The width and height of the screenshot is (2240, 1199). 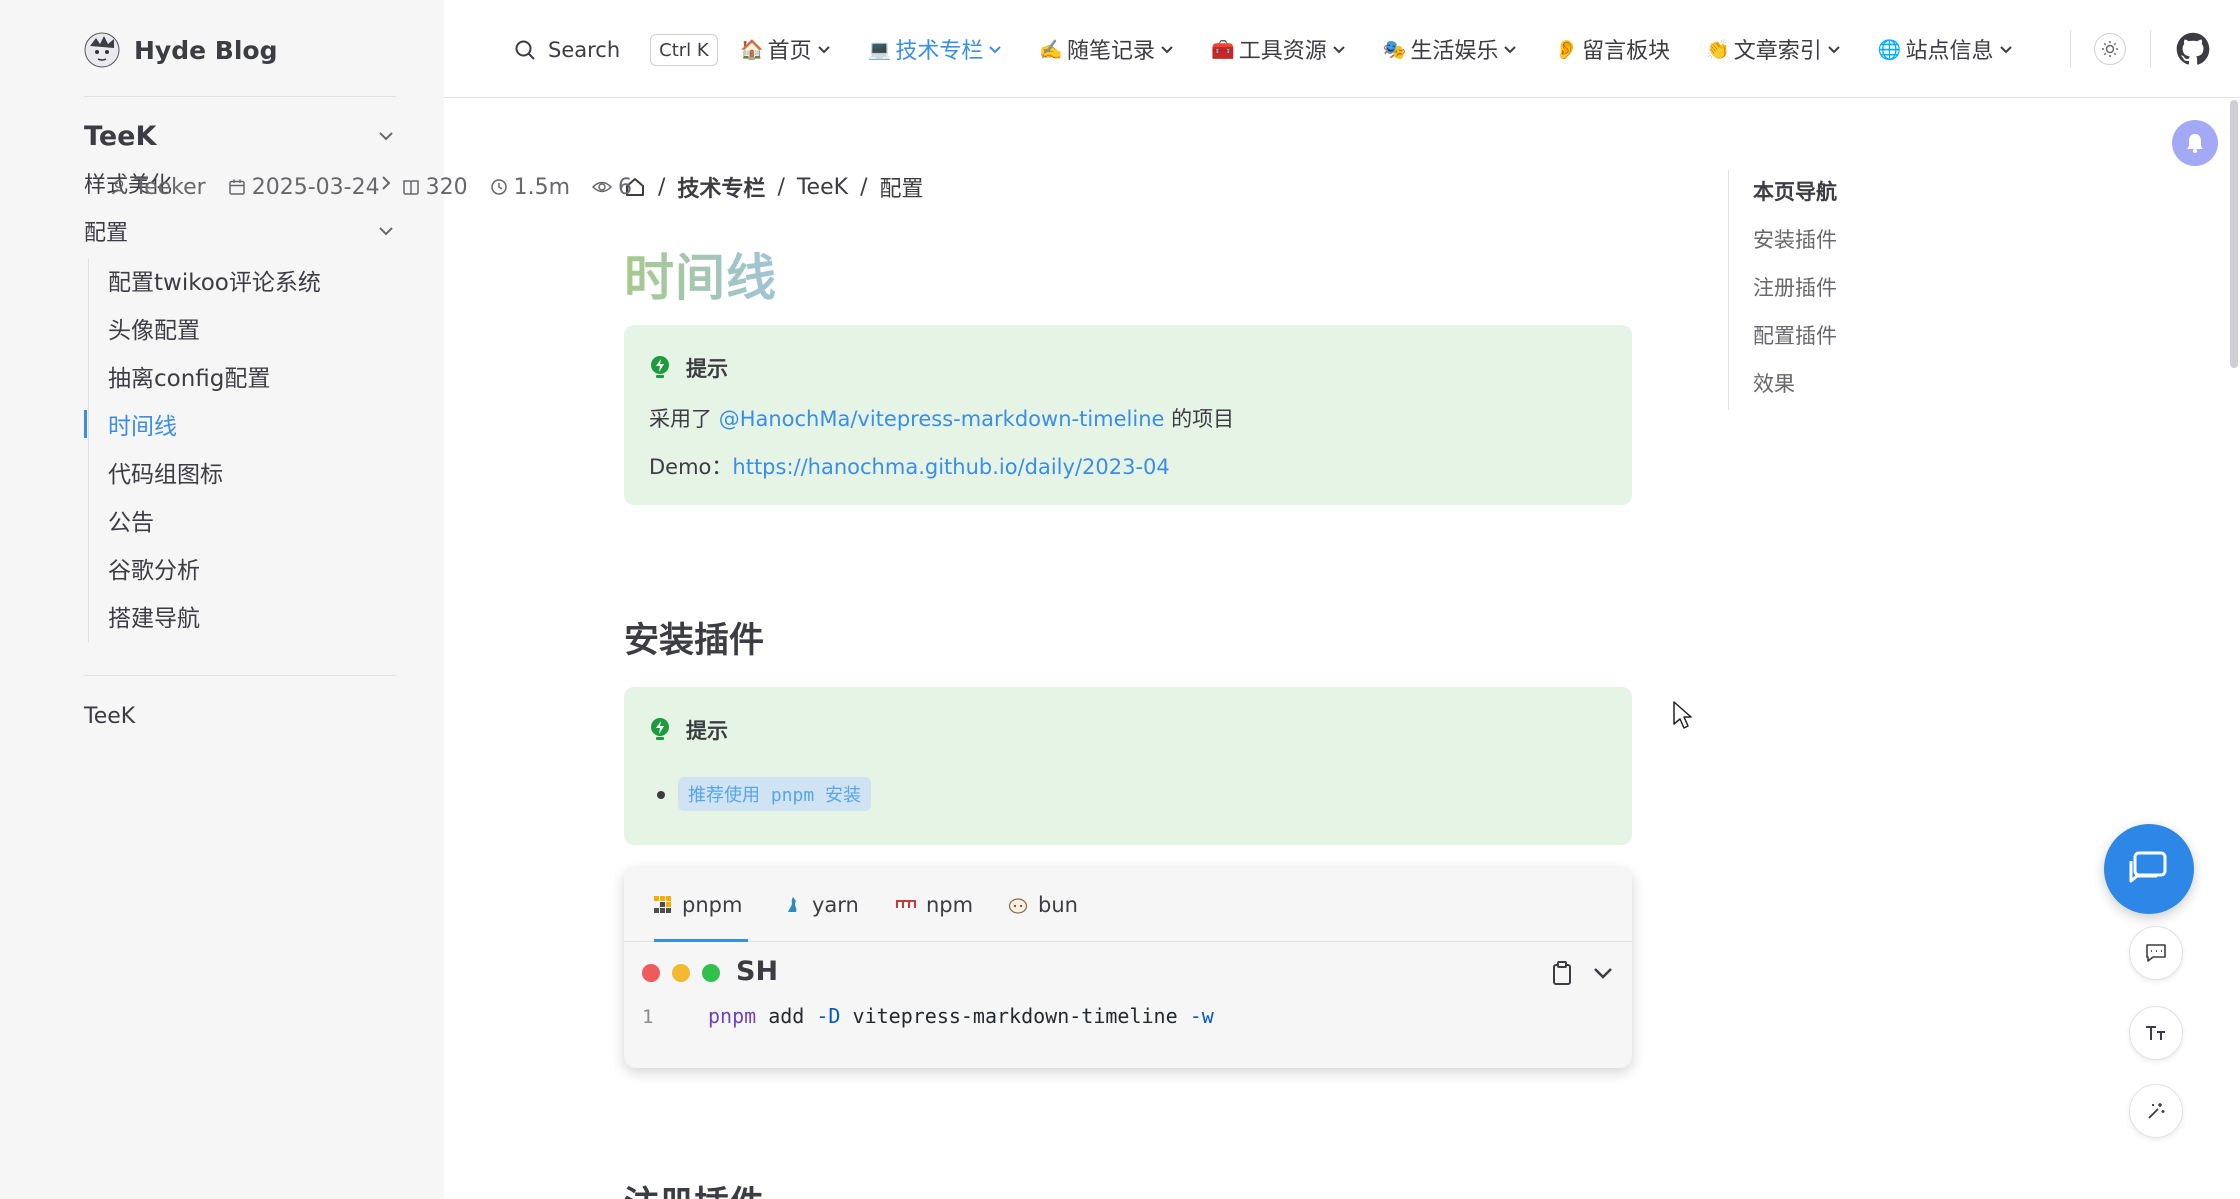 What do you see at coordinates (240, 568) in the screenshot?
I see `sidebar-subitem: 谷歌分析` at bounding box center [240, 568].